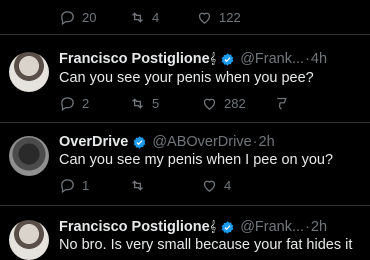  I want to click on like-count: 282, so click(235, 103).